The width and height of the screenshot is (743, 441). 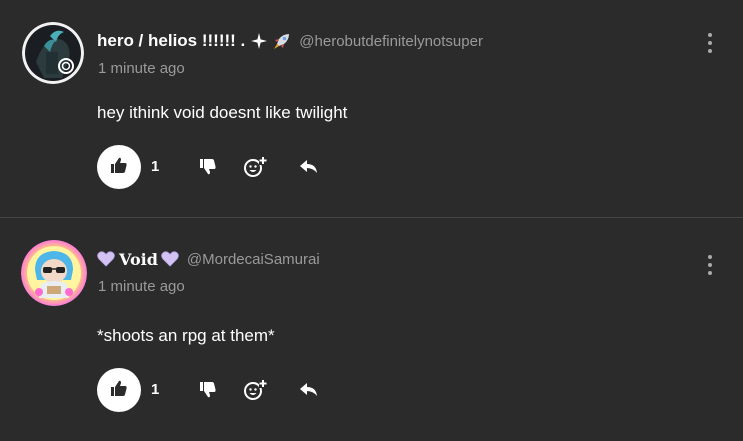 I want to click on sparkle-icon, so click(x=259, y=41).